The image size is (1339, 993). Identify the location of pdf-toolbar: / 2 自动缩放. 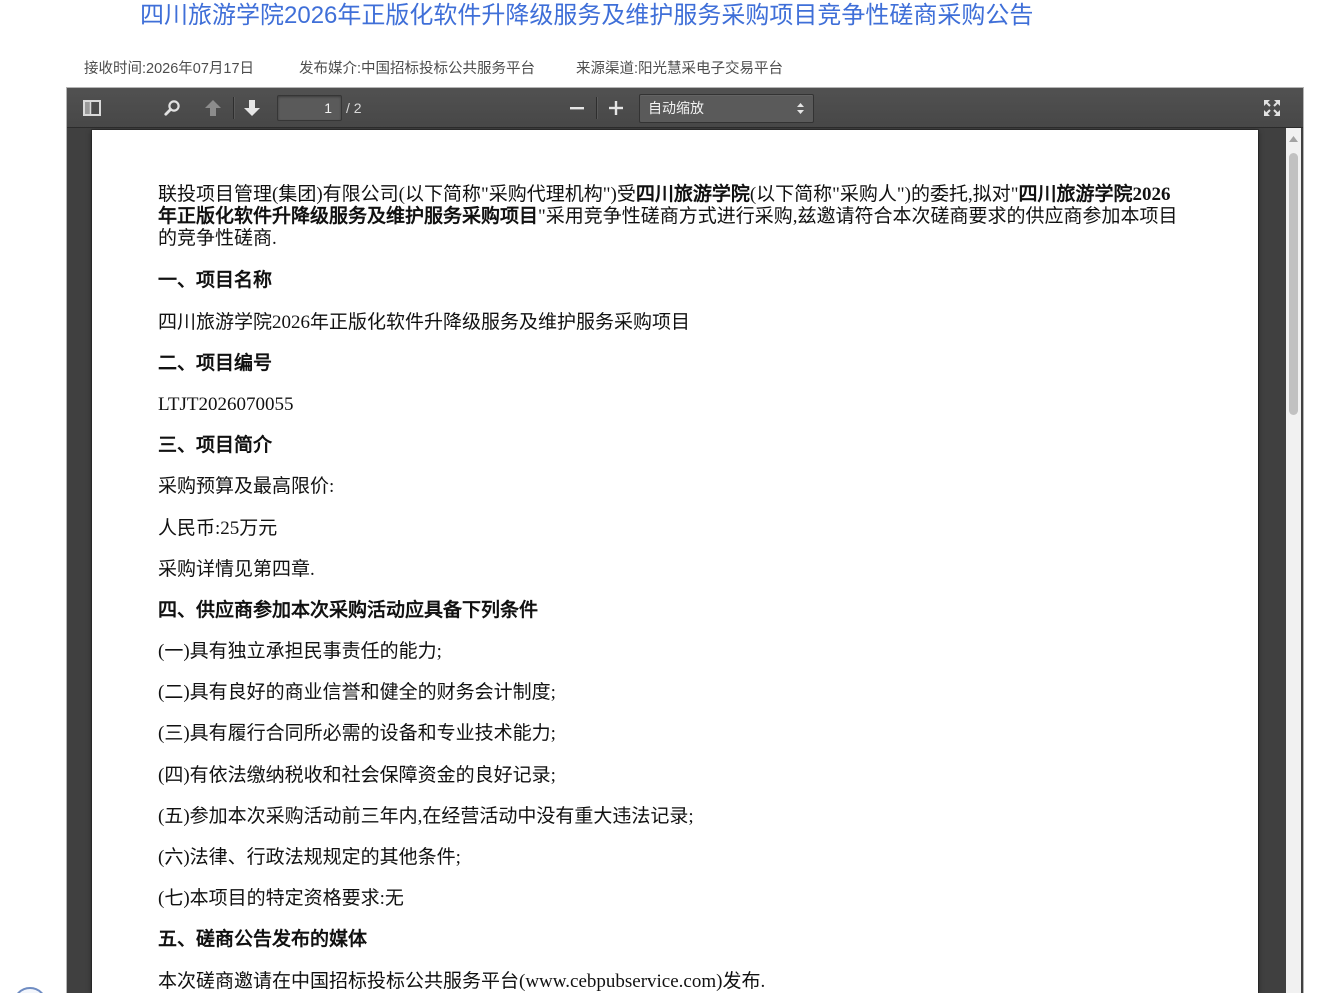
(685, 108).